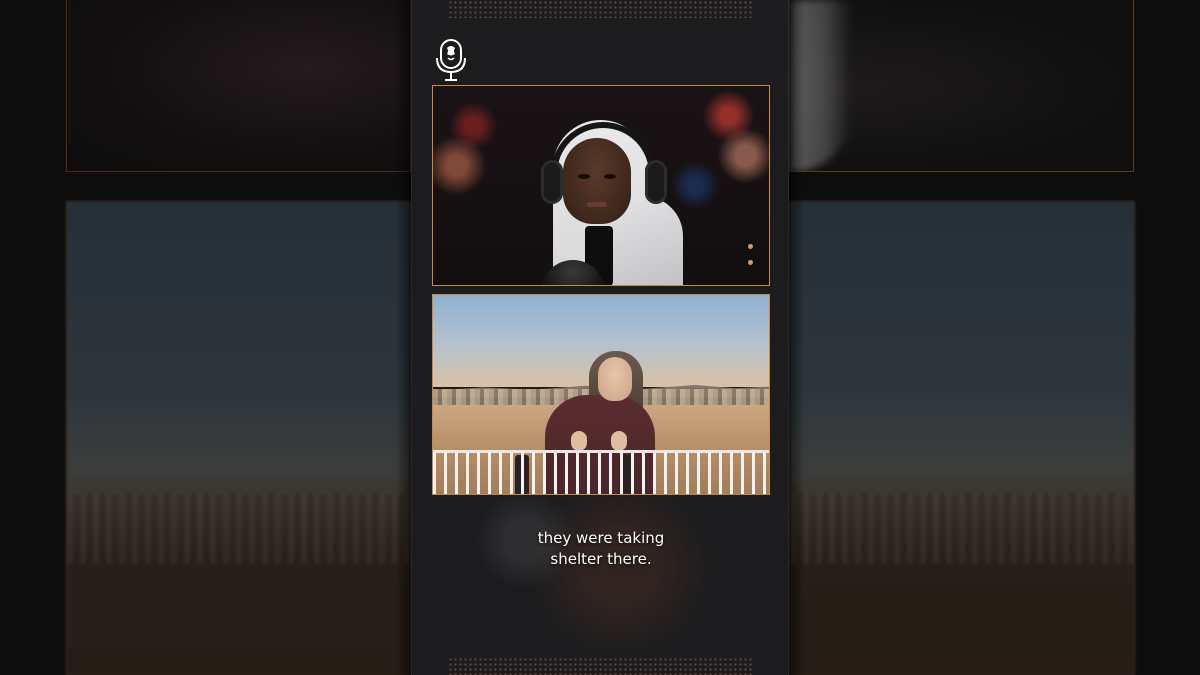  I want to click on reporter-face, so click(615, 379).